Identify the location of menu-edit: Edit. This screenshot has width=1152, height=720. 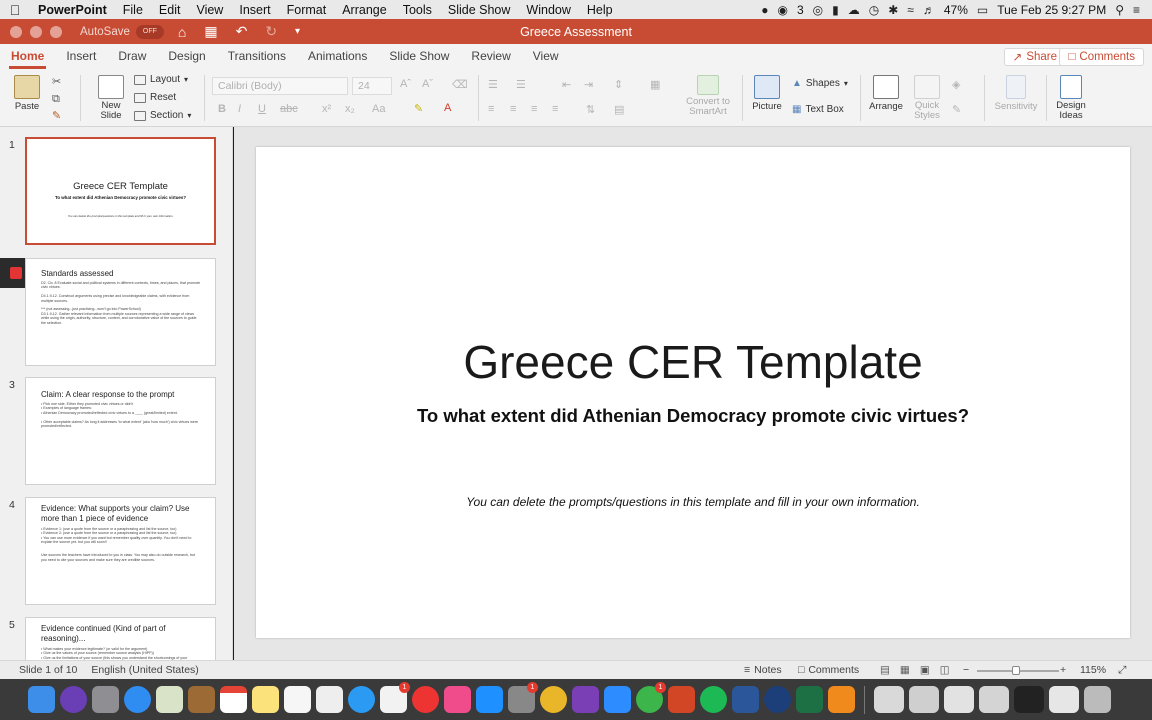
(170, 10).